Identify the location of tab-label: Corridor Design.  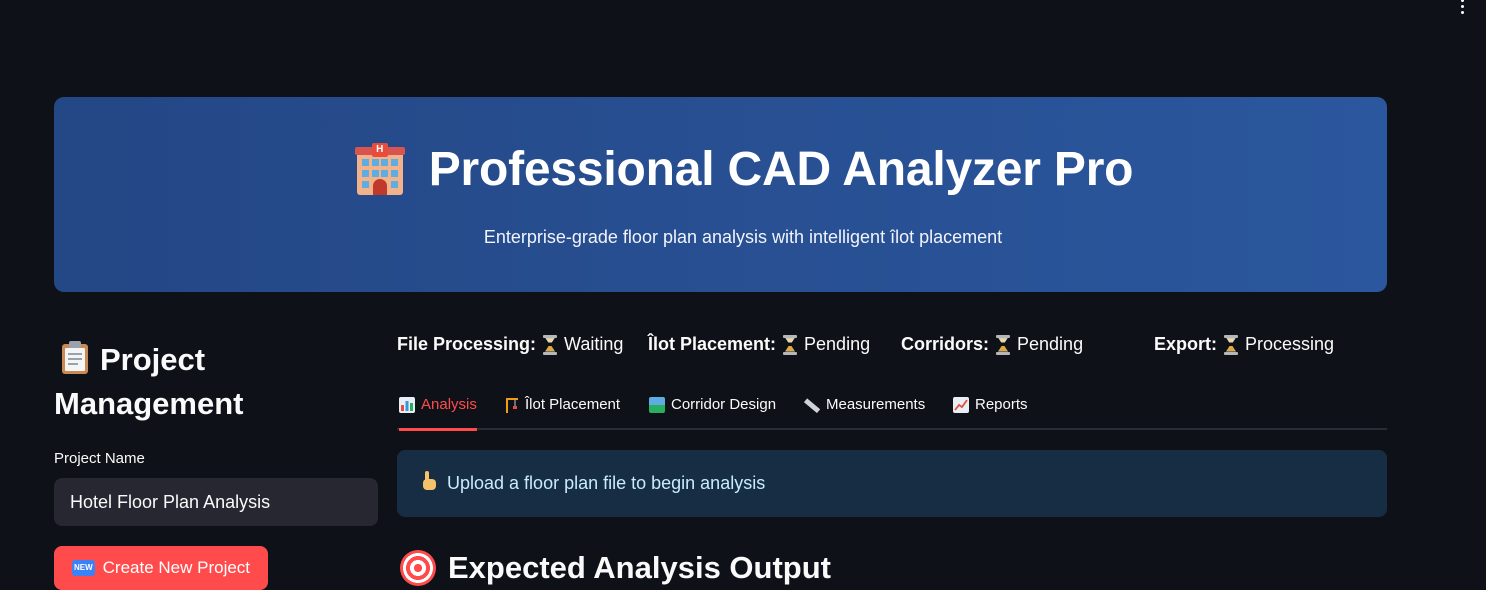
(724, 404).